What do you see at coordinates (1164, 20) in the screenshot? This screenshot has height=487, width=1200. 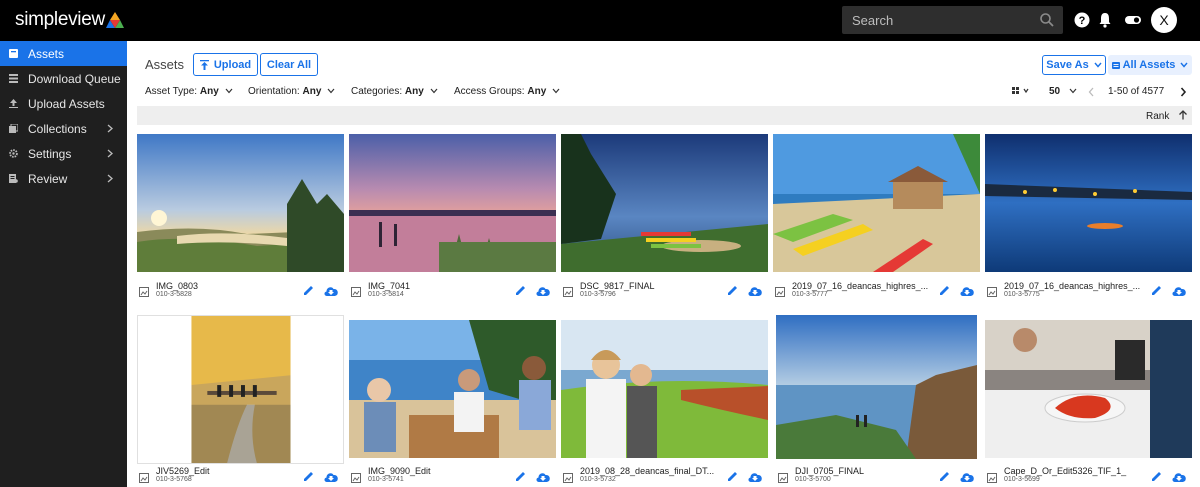 I see `user-avatar: X` at bounding box center [1164, 20].